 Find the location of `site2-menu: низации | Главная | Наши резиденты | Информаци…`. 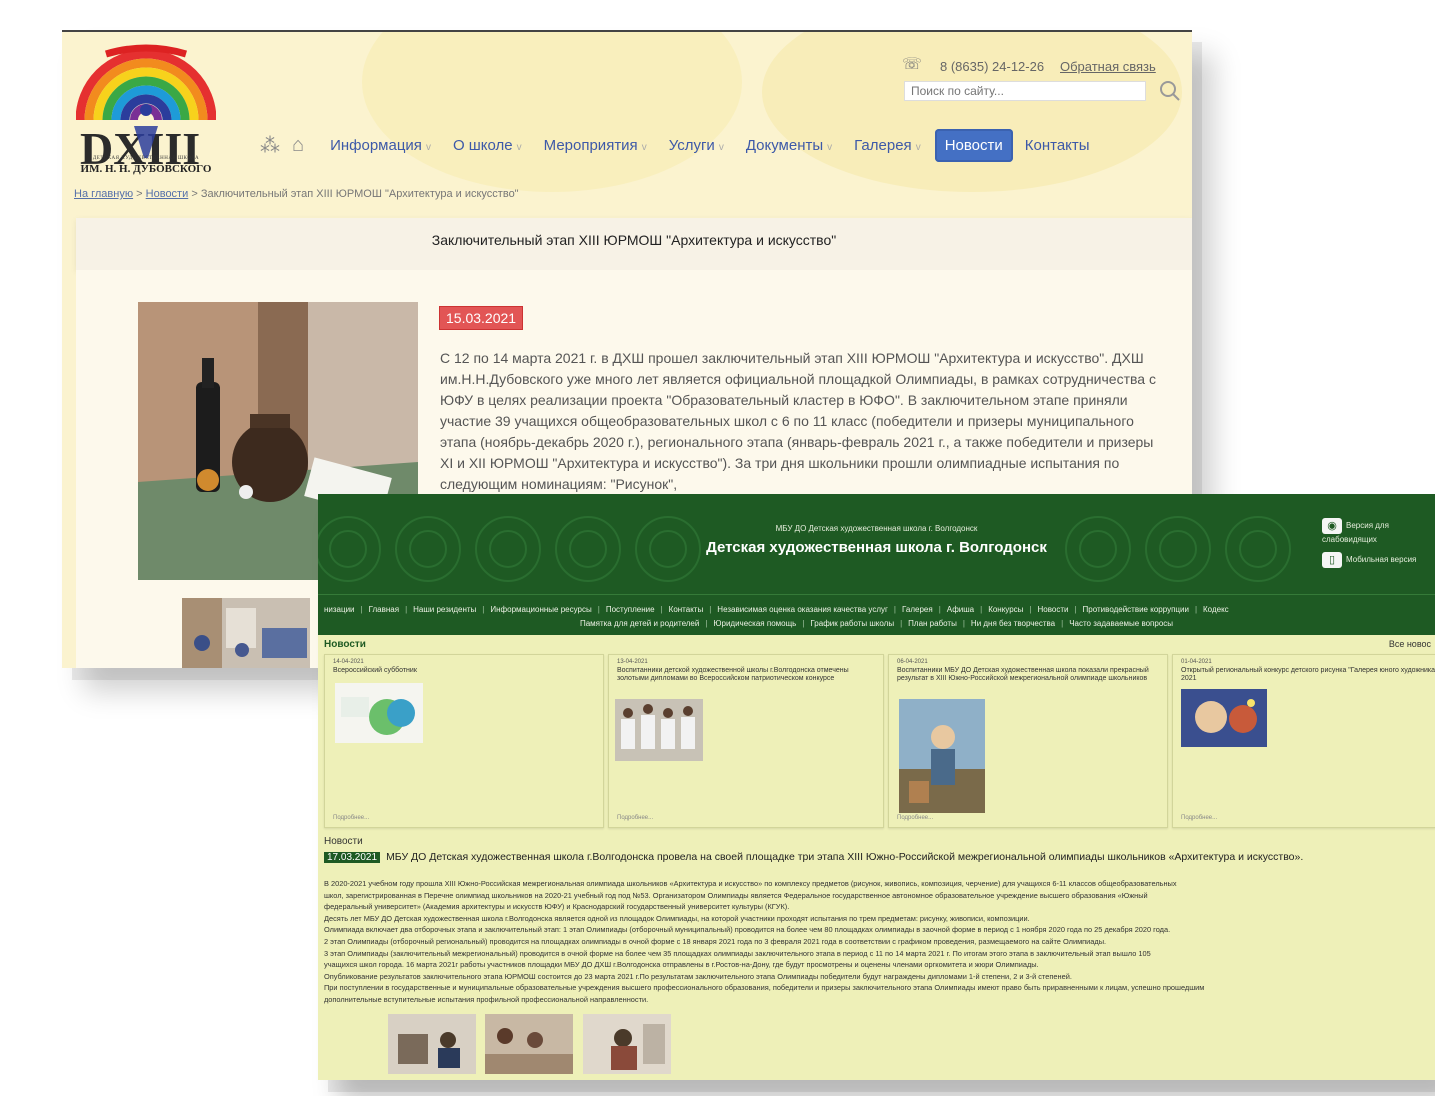

site2-menu: низации | Главная | Наши резиденты | Информаци… is located at coordinates (876, 614).